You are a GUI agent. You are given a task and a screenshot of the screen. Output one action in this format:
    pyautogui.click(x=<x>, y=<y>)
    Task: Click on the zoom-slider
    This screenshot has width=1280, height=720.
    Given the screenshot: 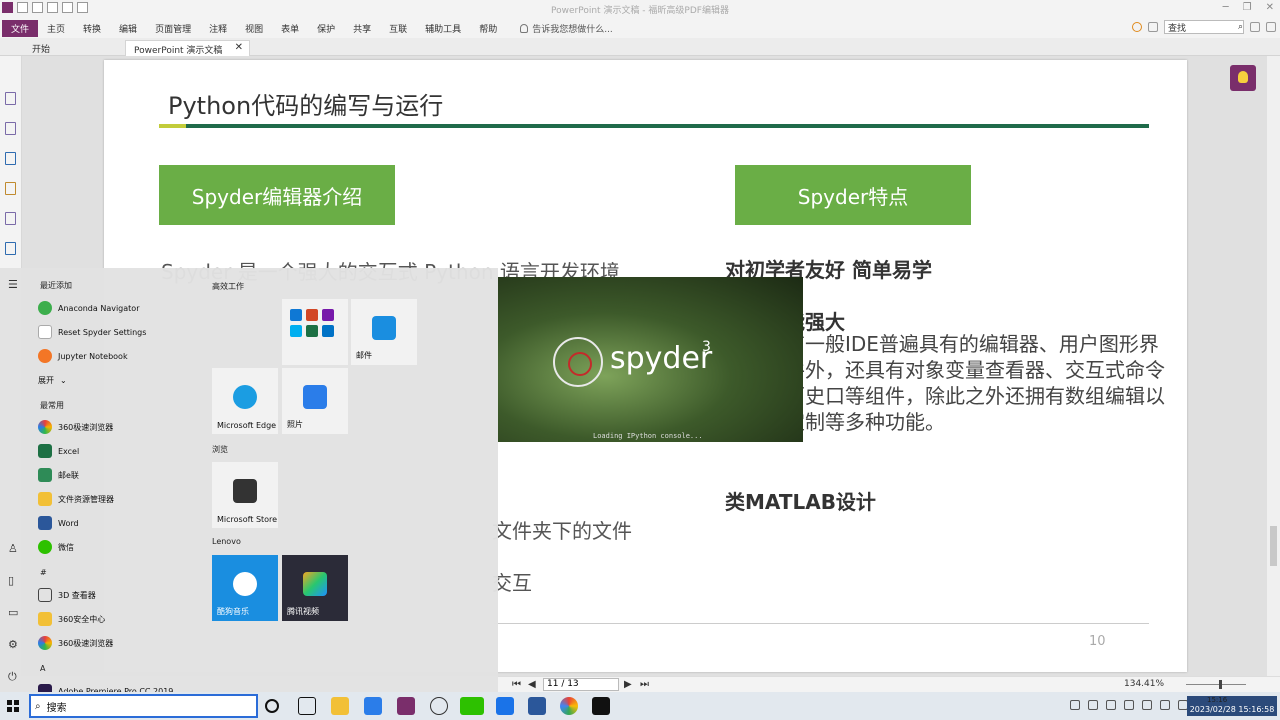 What is the action you would take?
    pyautogui.click(x=1216, y=684)
    